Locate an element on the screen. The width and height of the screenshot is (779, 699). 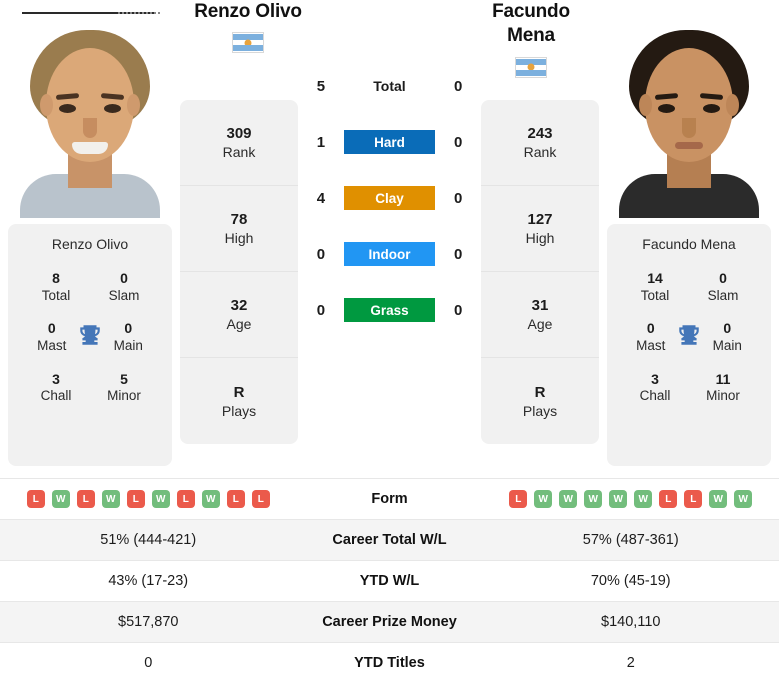
left-h2h-grass: 0 is located at coordinates (321, 310).